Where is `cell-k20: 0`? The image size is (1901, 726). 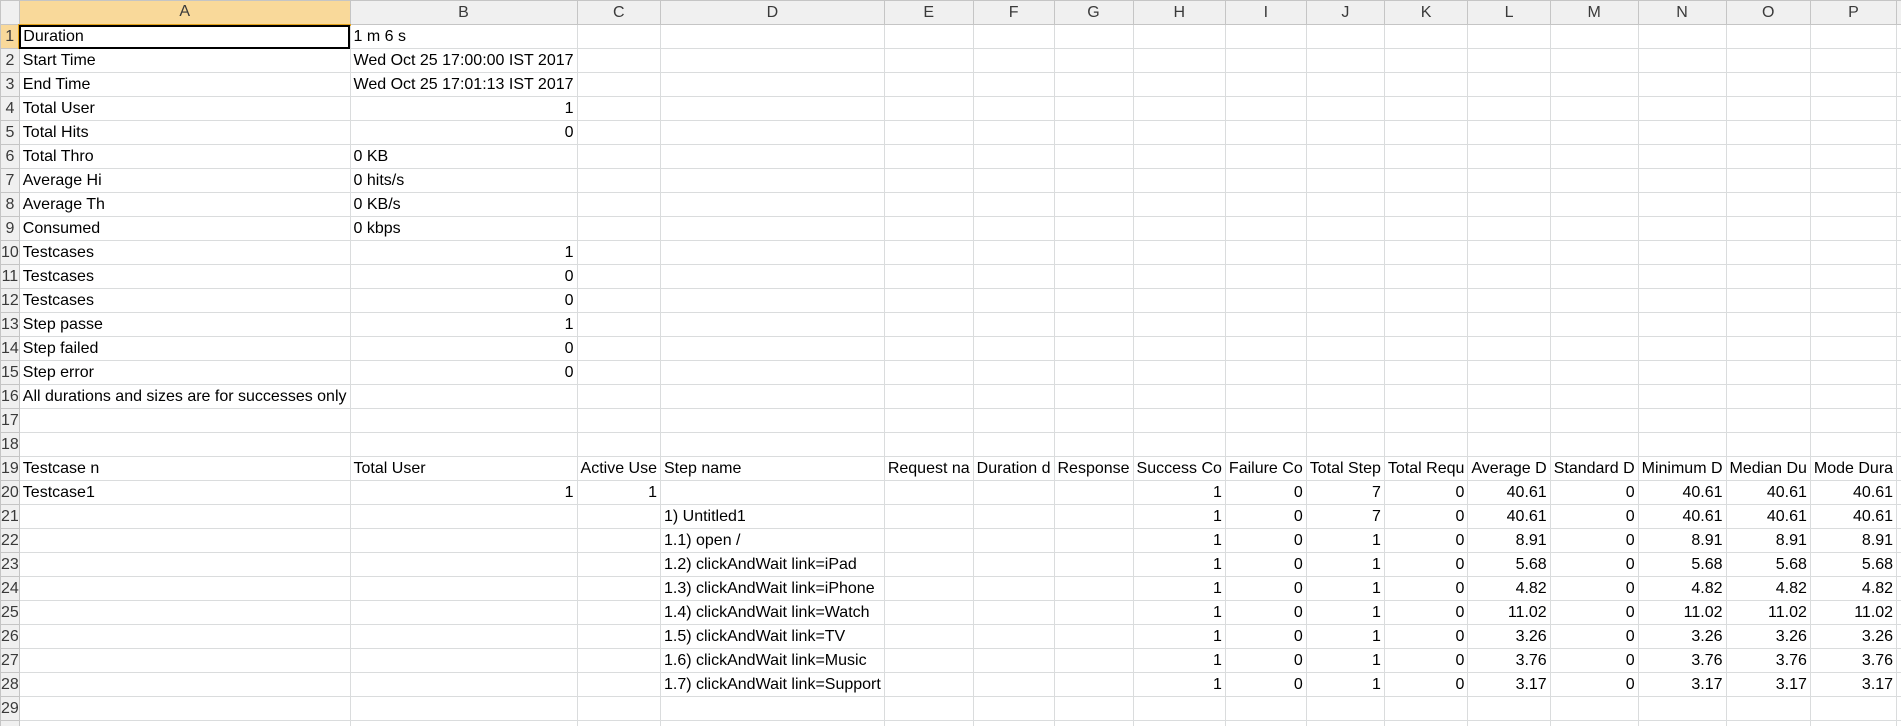
cell-k20: 0 is located at coordinates (1426, 492).